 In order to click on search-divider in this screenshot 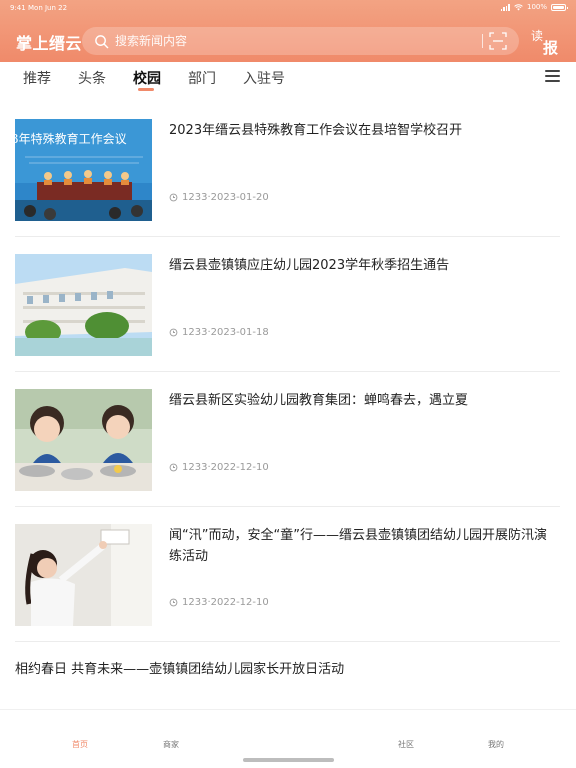, I will do `click(482, 41)`.